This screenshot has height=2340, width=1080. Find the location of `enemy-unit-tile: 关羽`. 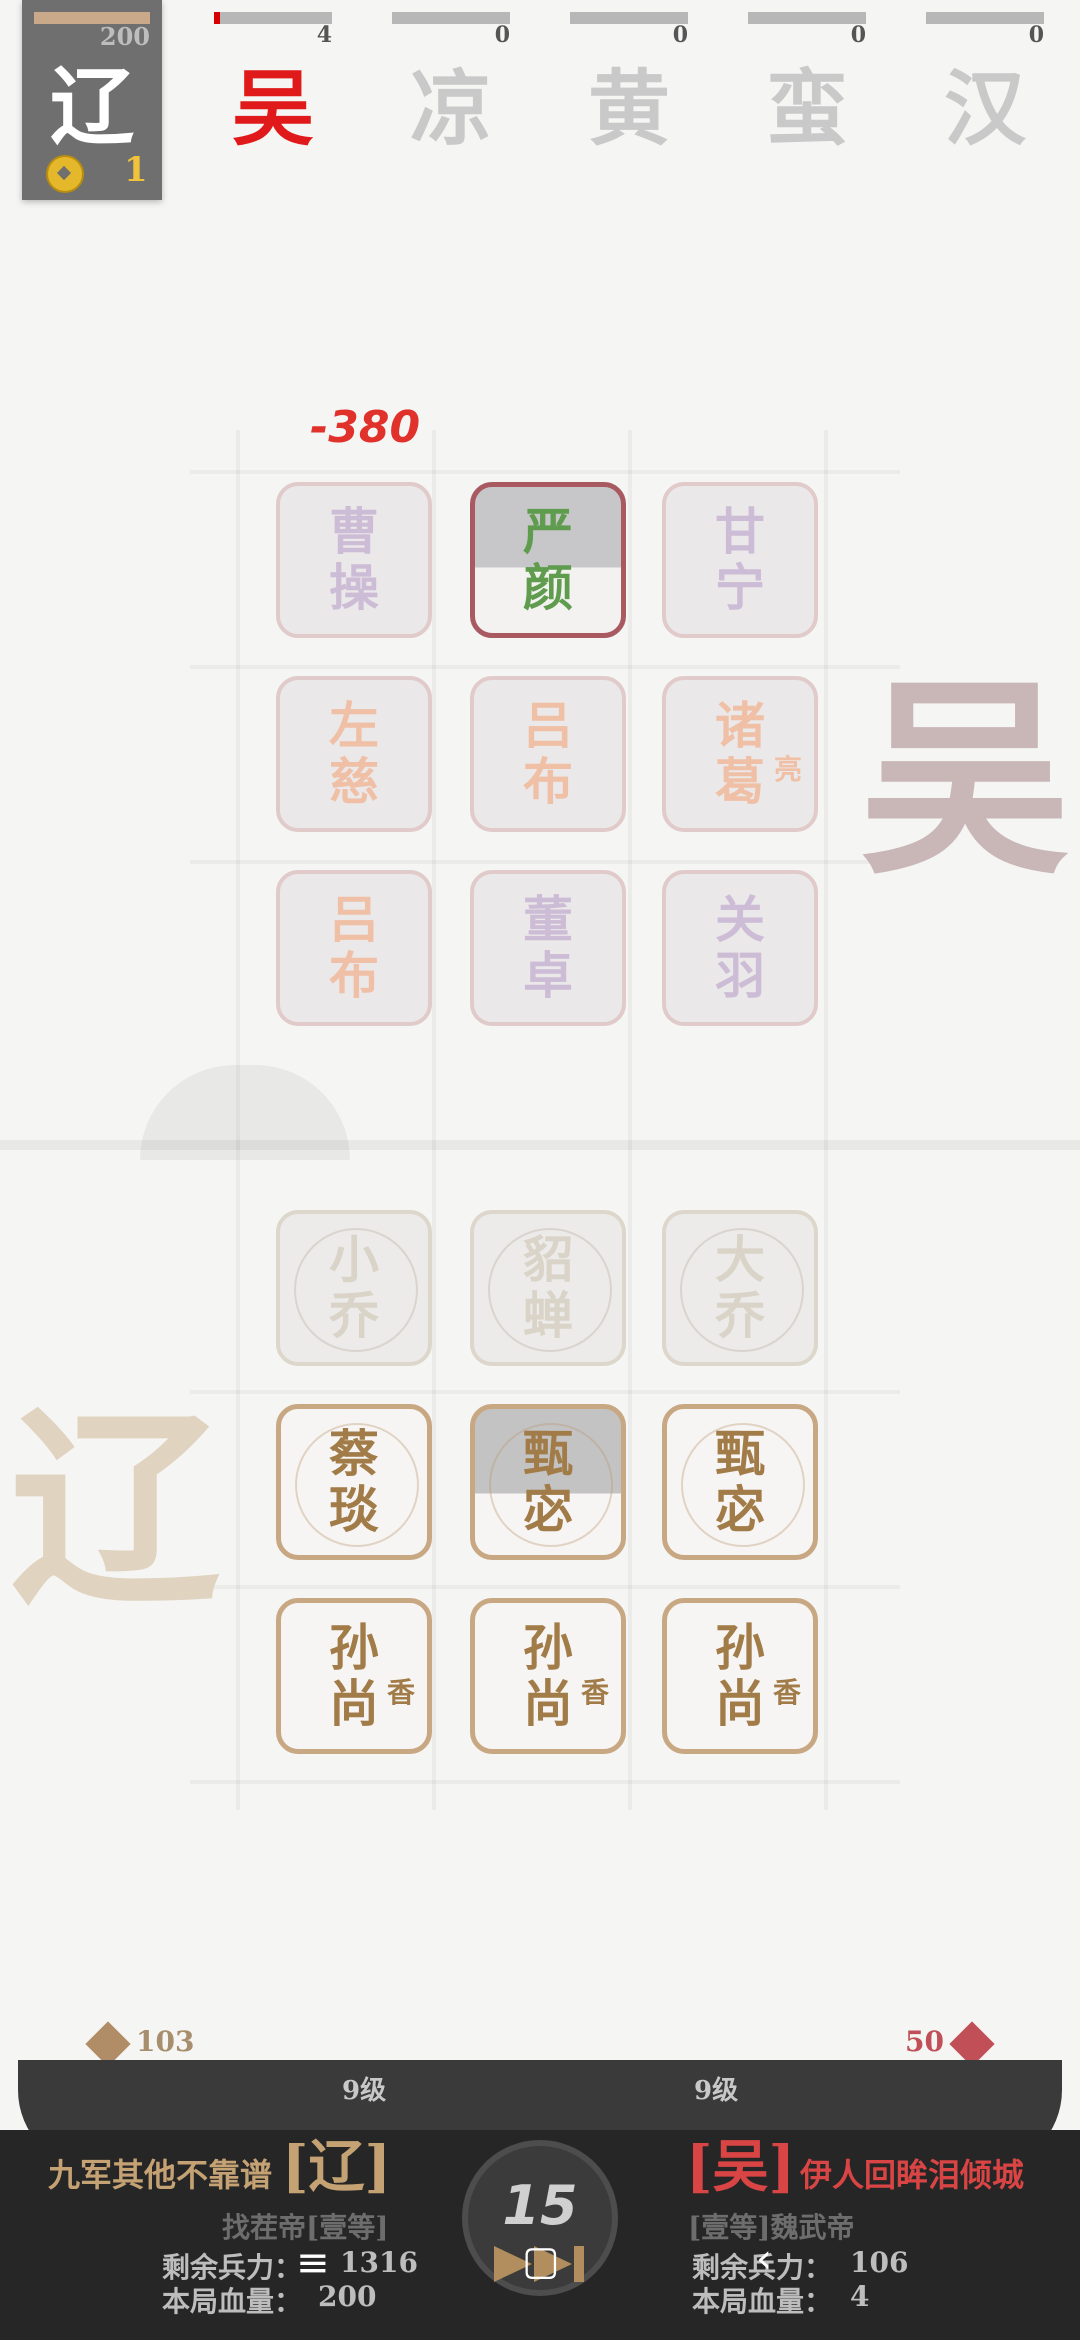

enemy-unit-tile: 关羽 is located at coordinates (740, 948).